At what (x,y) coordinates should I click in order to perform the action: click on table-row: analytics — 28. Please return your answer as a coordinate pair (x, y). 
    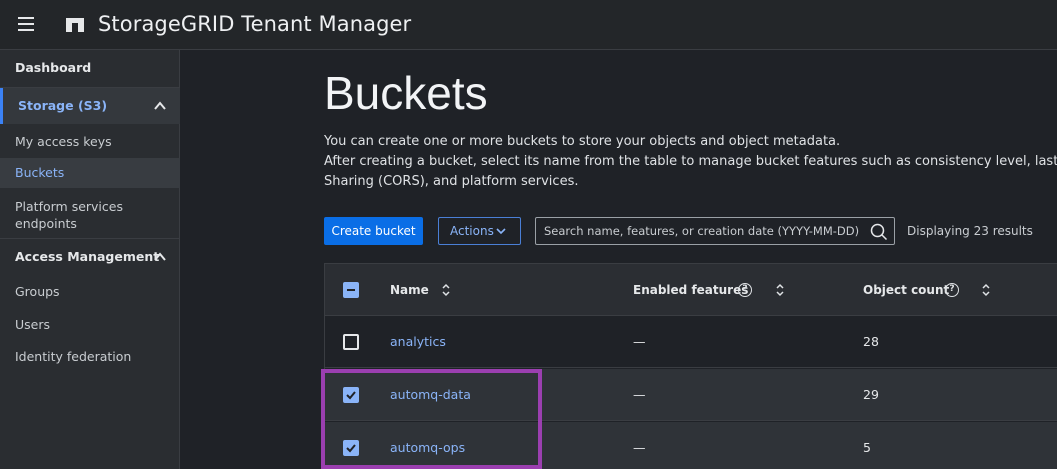
    Looking at the image, I should click on (691, 342).